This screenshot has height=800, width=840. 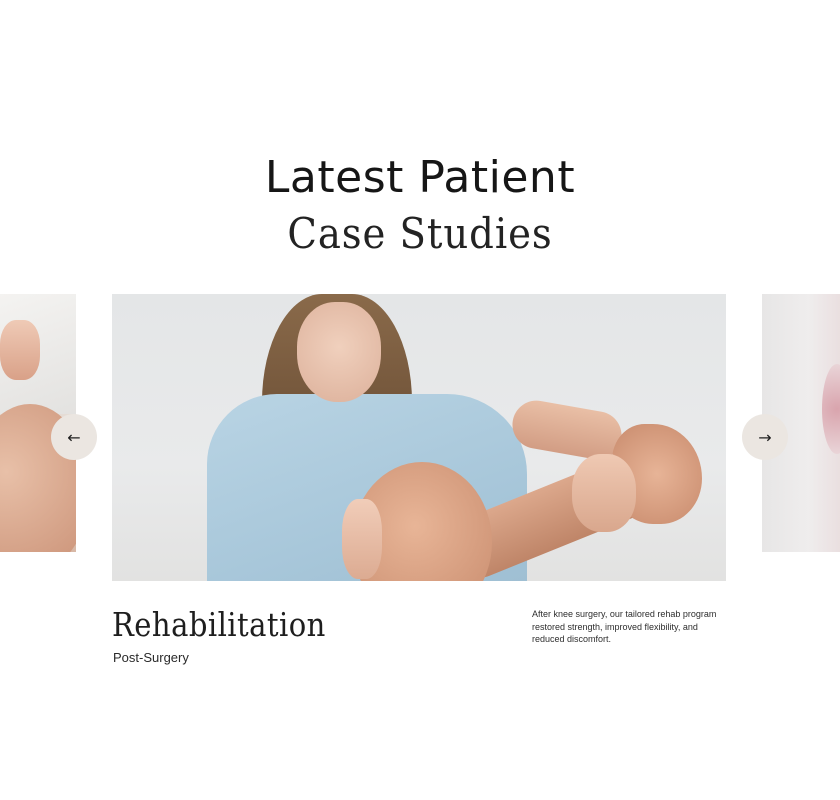 What do you see at coordinates (604, 493) in the screenshot?
I see `photo-therapist-hand` at bounding box center [604, 493].